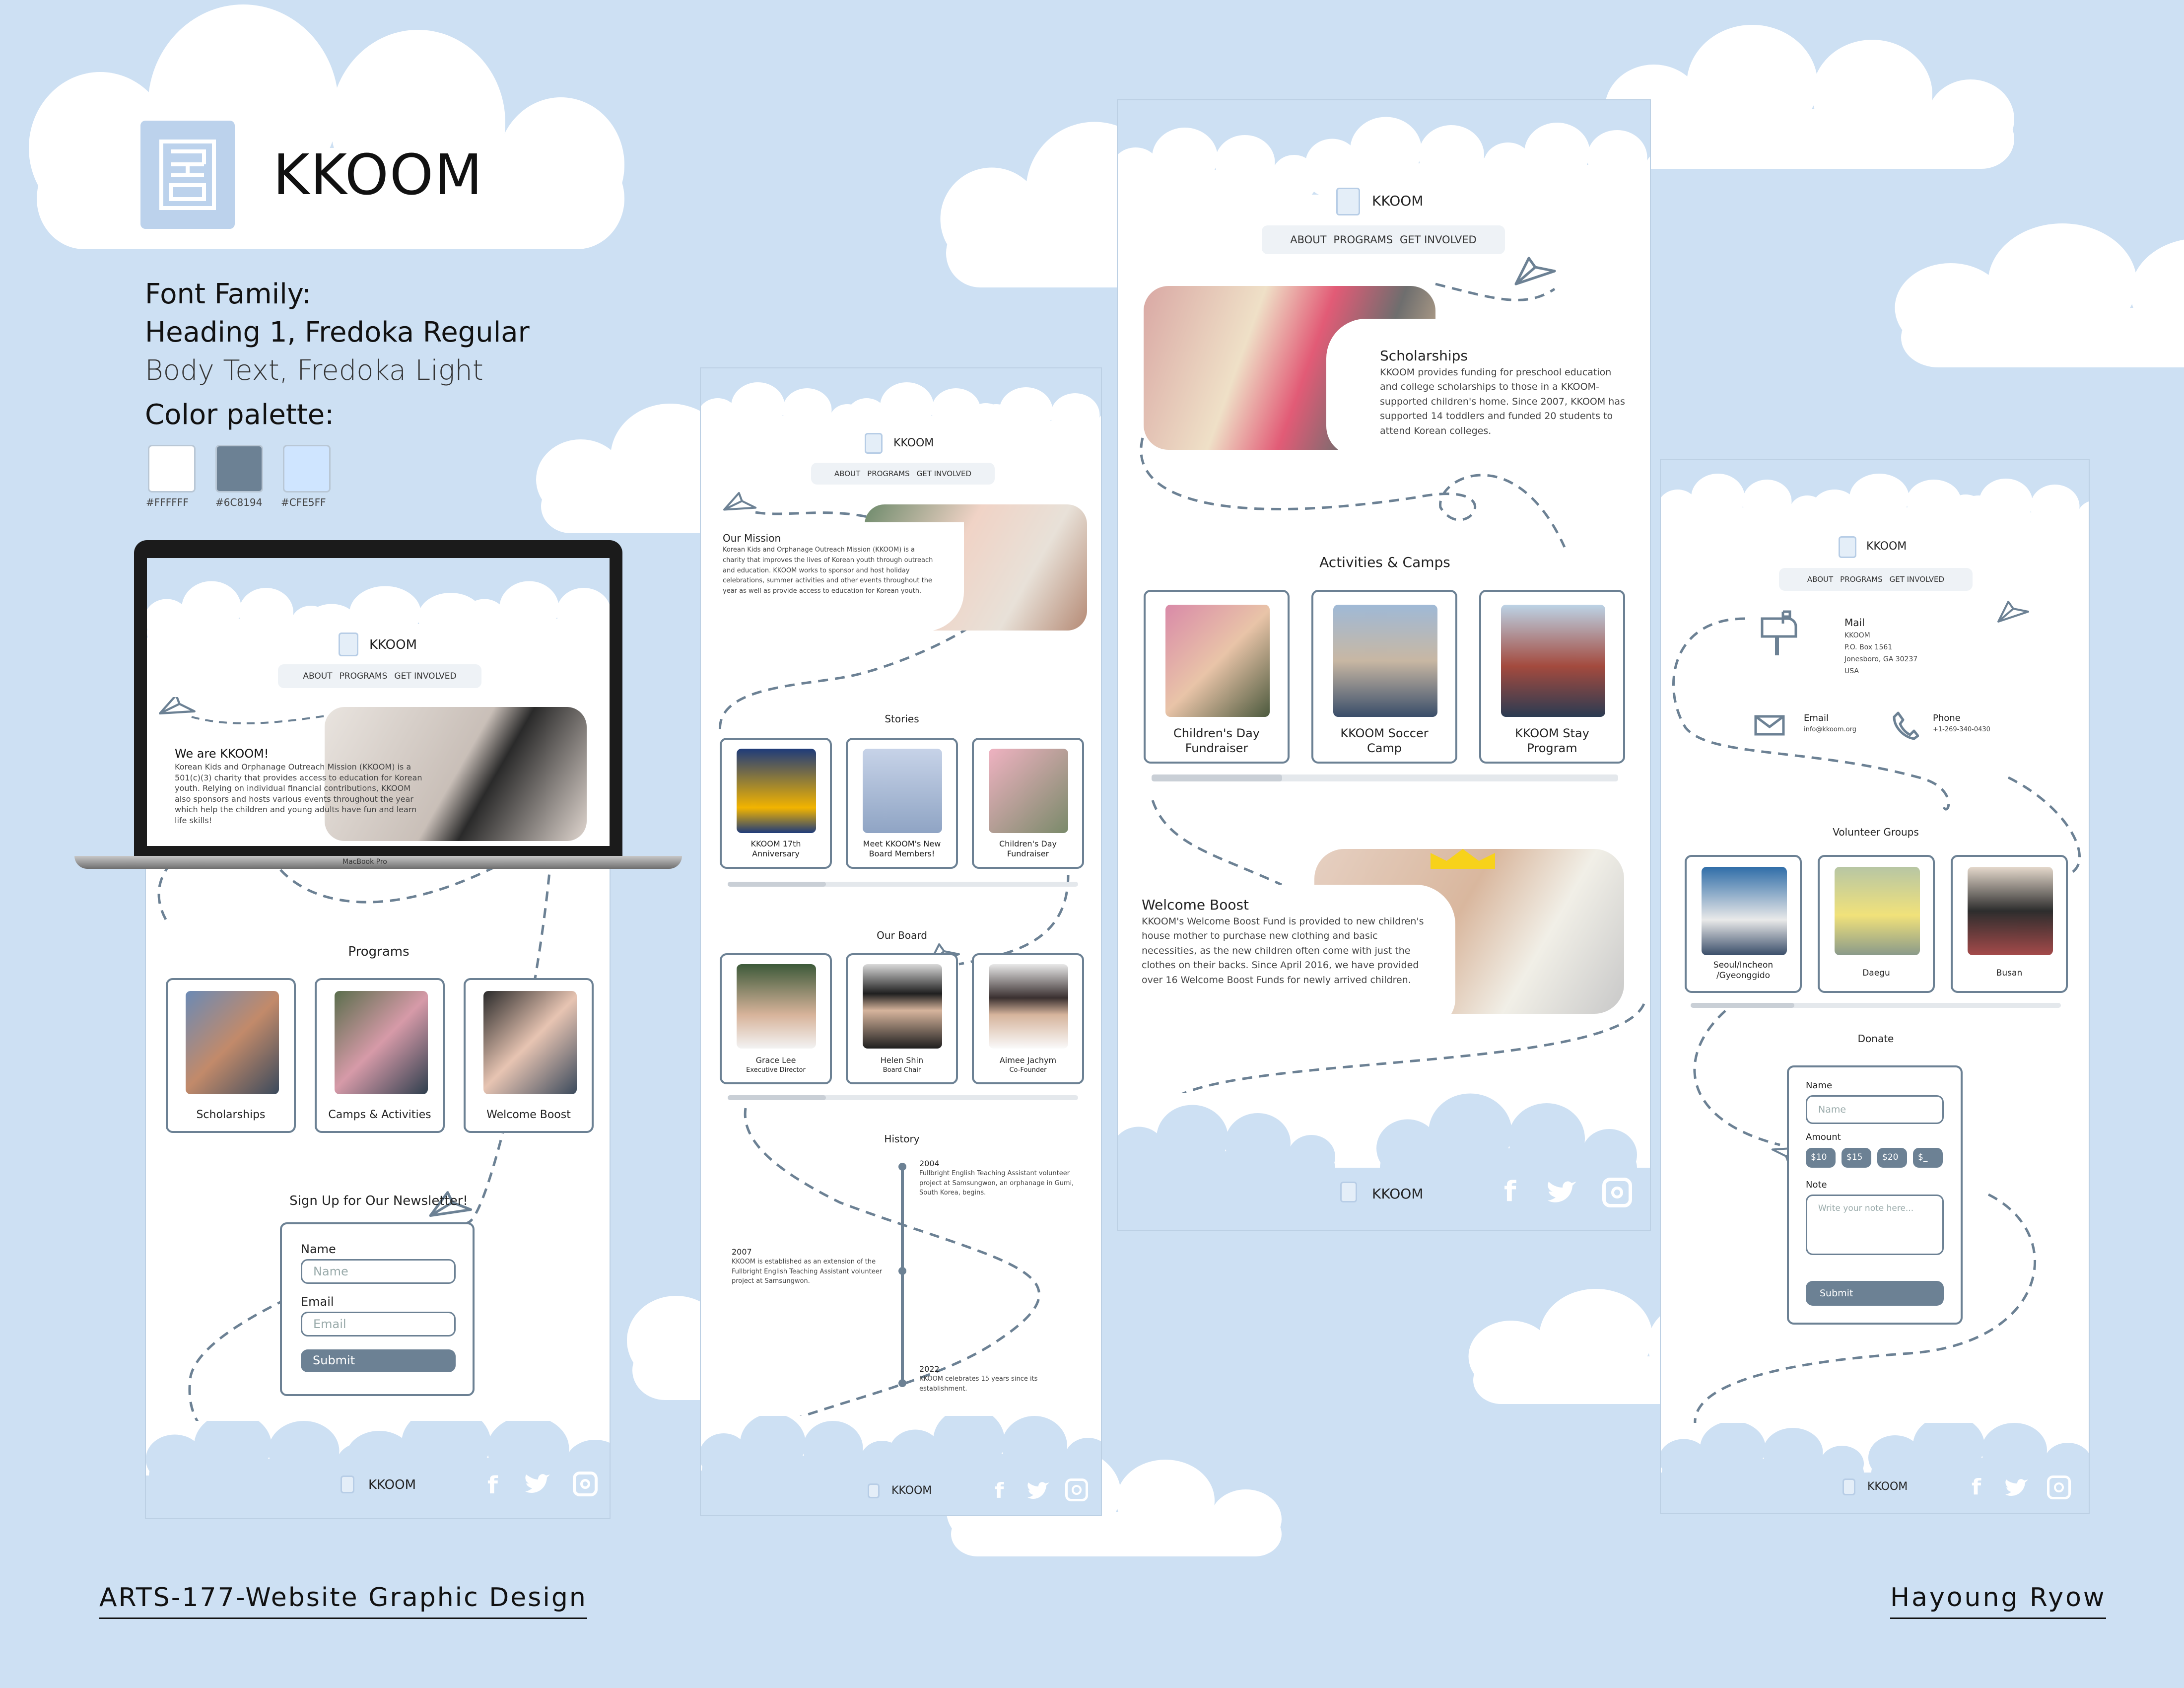 The width and height of the screenshot is (2184, 1688). I want to click on author-caption: Hayoung Ryow, so click(1998, 1601).